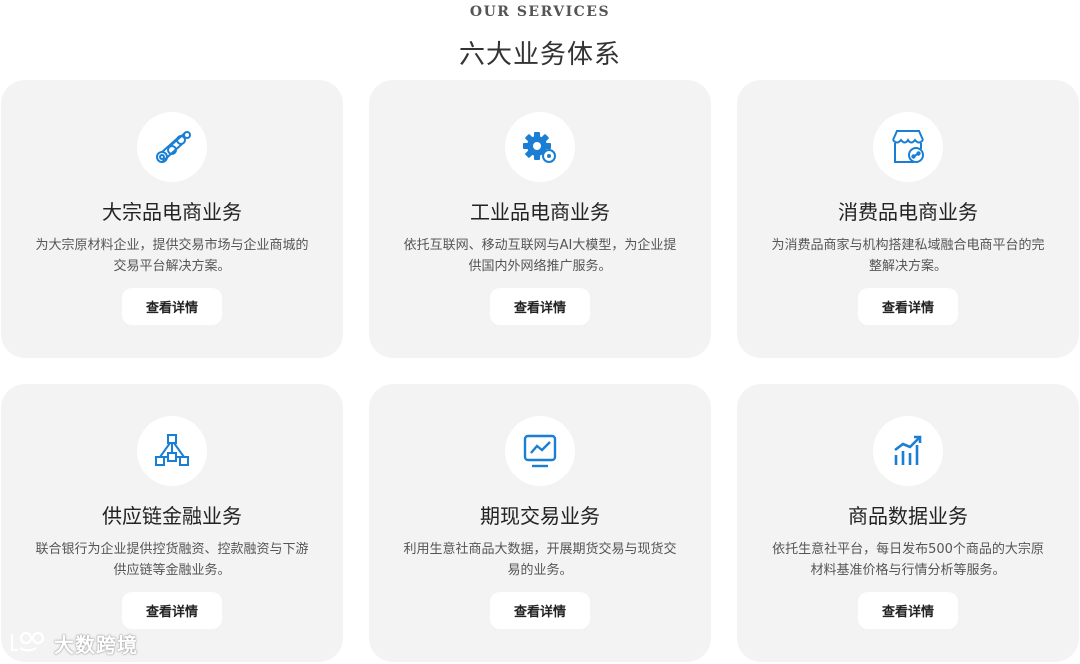 Image resolution: width=1080 pixels, height=664 pixels. I want to click on trend-monitor-icon, so click(540, 451).